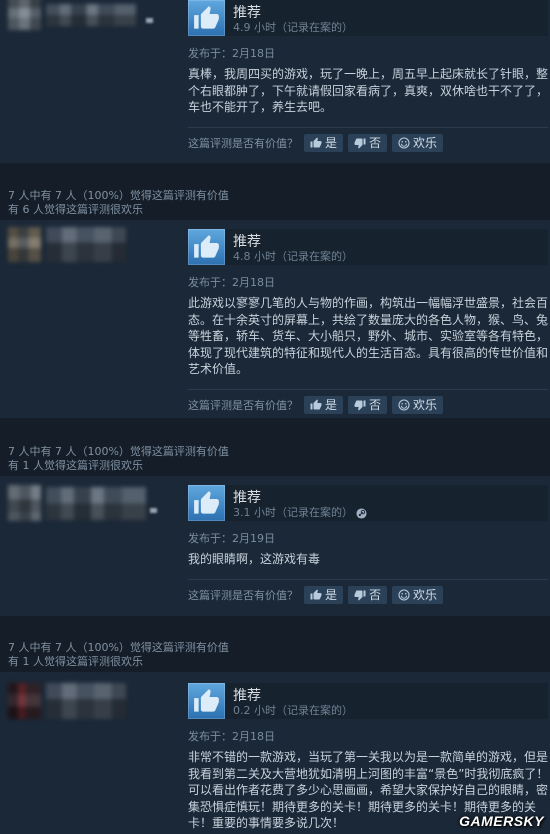 The image size is (550, 834). I want to click on playtime-text: 4.8 小时（记录在案的）, so click(293, 256).